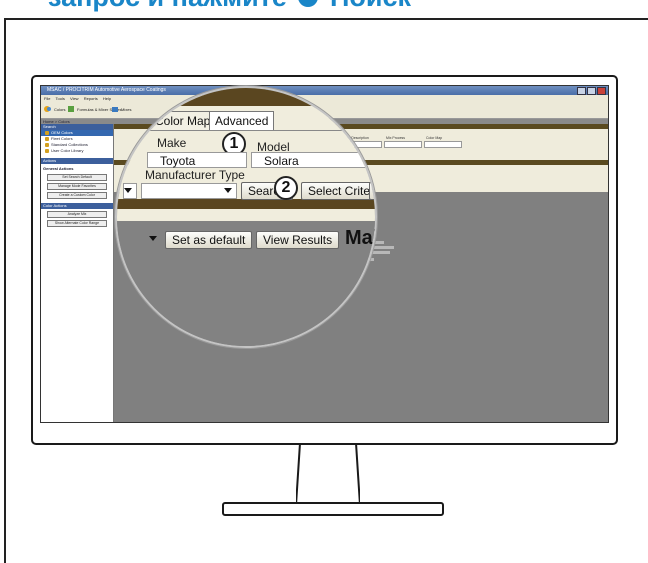  I want to click on manufacturer-type-select, so click(189, 191).